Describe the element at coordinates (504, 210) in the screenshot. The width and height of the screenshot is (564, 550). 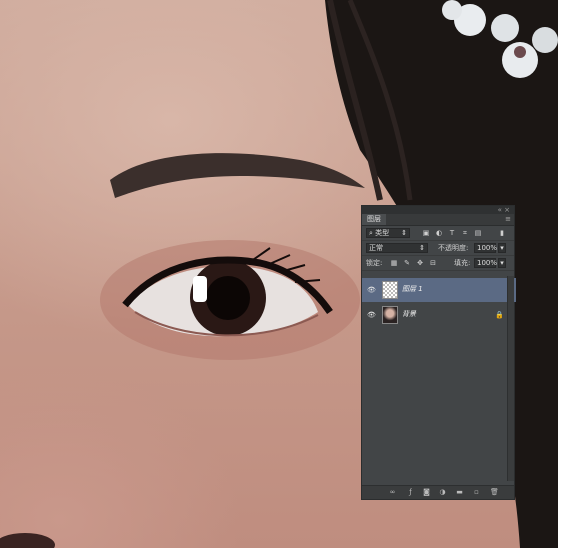
I see `collapse-icon: « ×` at that location.